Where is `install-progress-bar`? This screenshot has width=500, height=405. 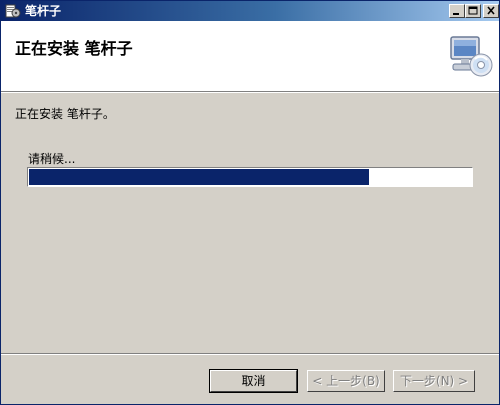 install-progress-bar is located at coordinates (250, 177).